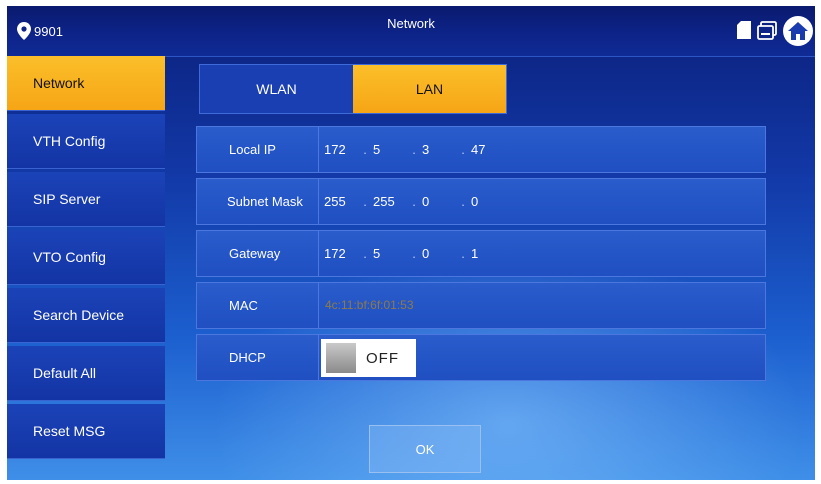 The height and width of the screenshot is (484, 821). What do you see at coordinates (481, 357) in the screenshot?
I see `dhcp-row: DHCP OFF` at bounding box center [481, 357].